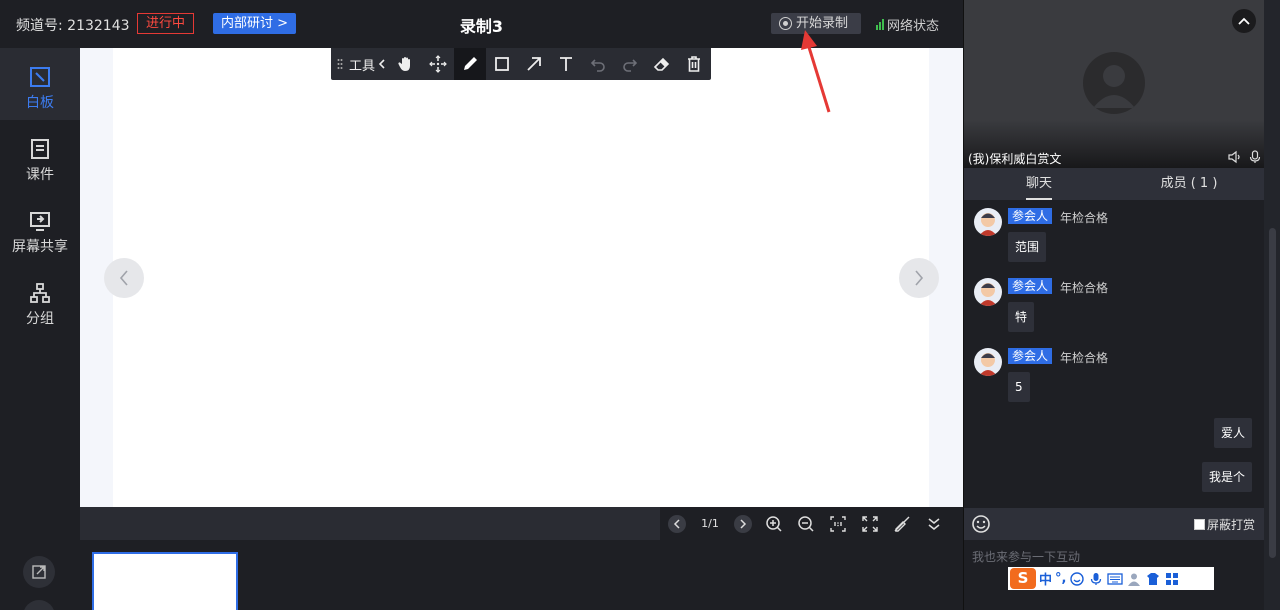 The width and height of the screenshot is (1280, 610). I want to click on hand-tool-button, so click(406, 64).